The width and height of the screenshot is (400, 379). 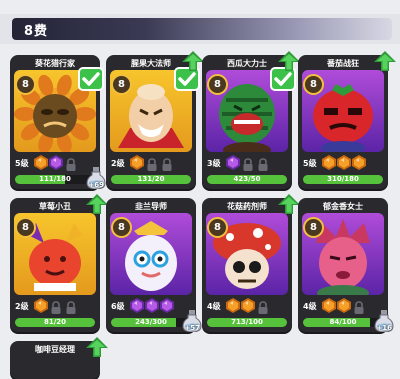 I want to click on cost-tier-title: 8费, so click(x=36, y=31).